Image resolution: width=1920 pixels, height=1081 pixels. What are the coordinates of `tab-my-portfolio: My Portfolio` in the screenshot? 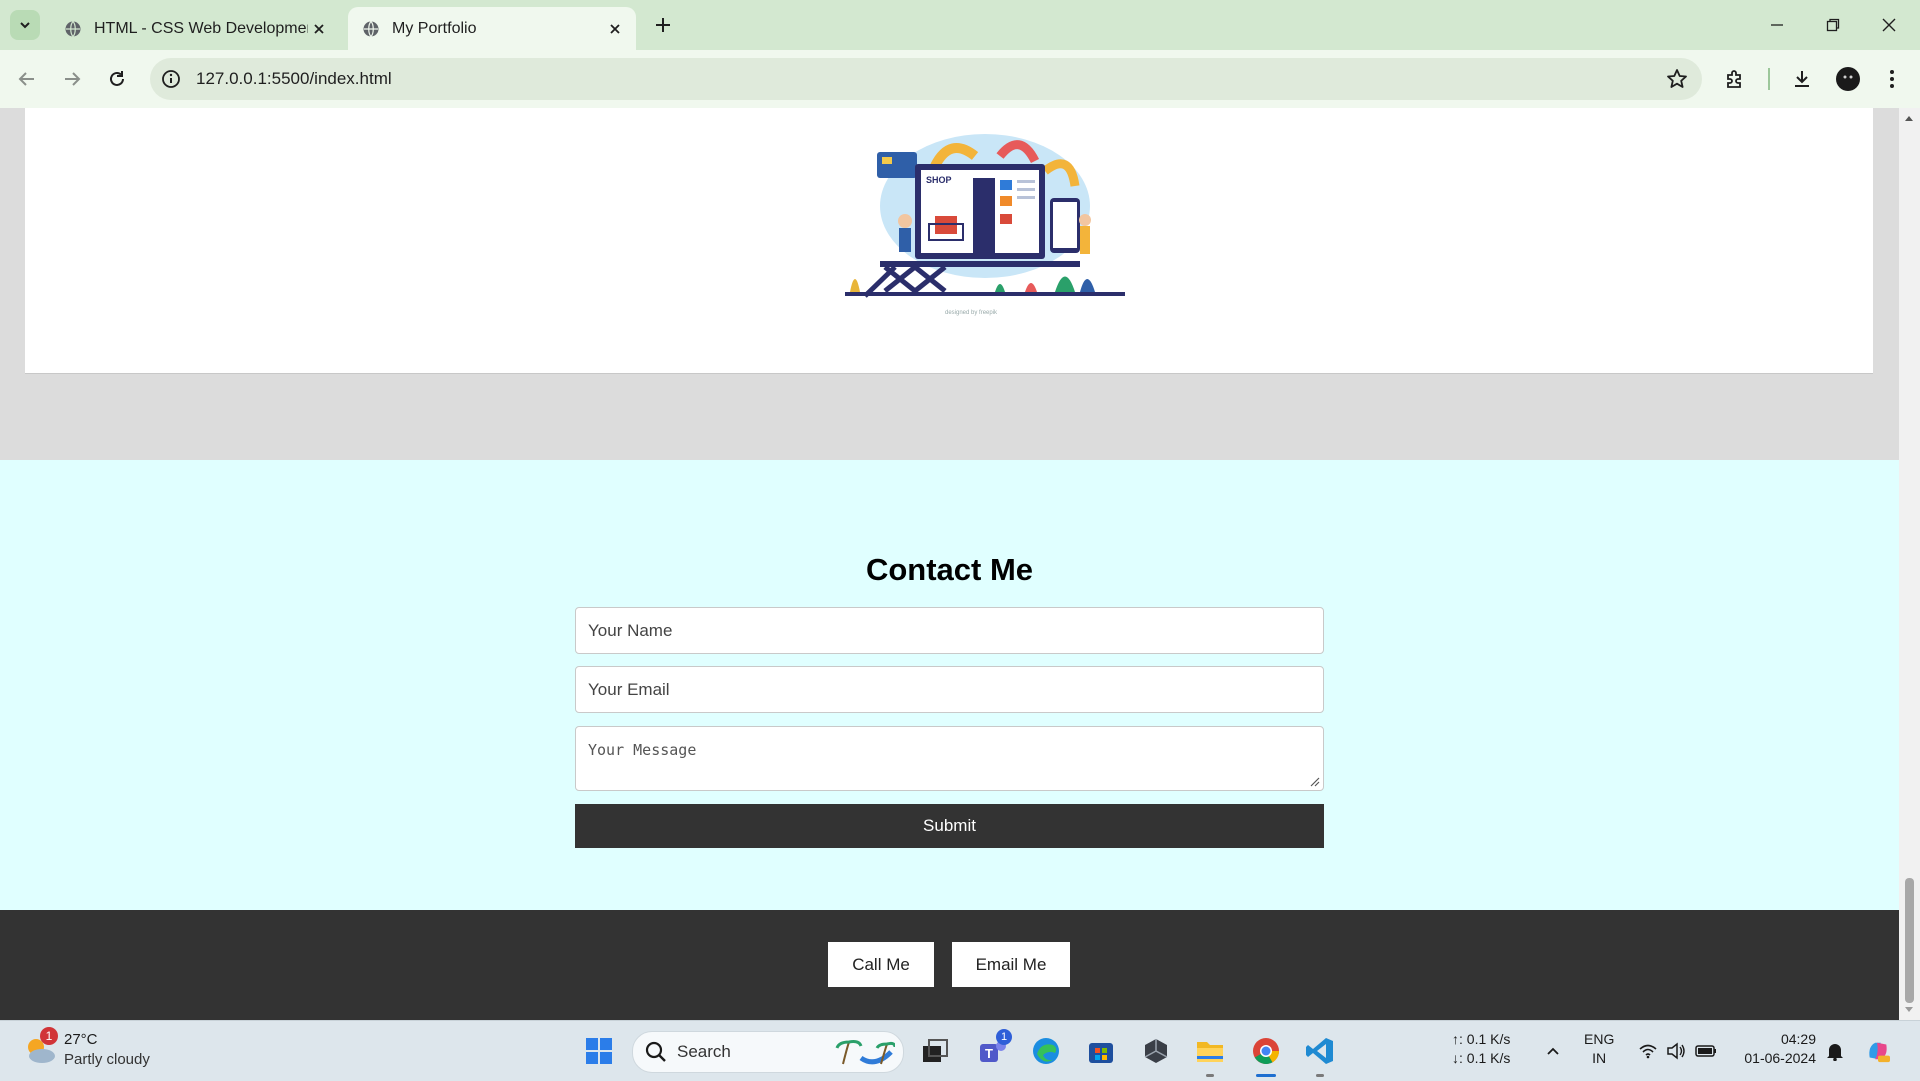 It's located at (492, 28).